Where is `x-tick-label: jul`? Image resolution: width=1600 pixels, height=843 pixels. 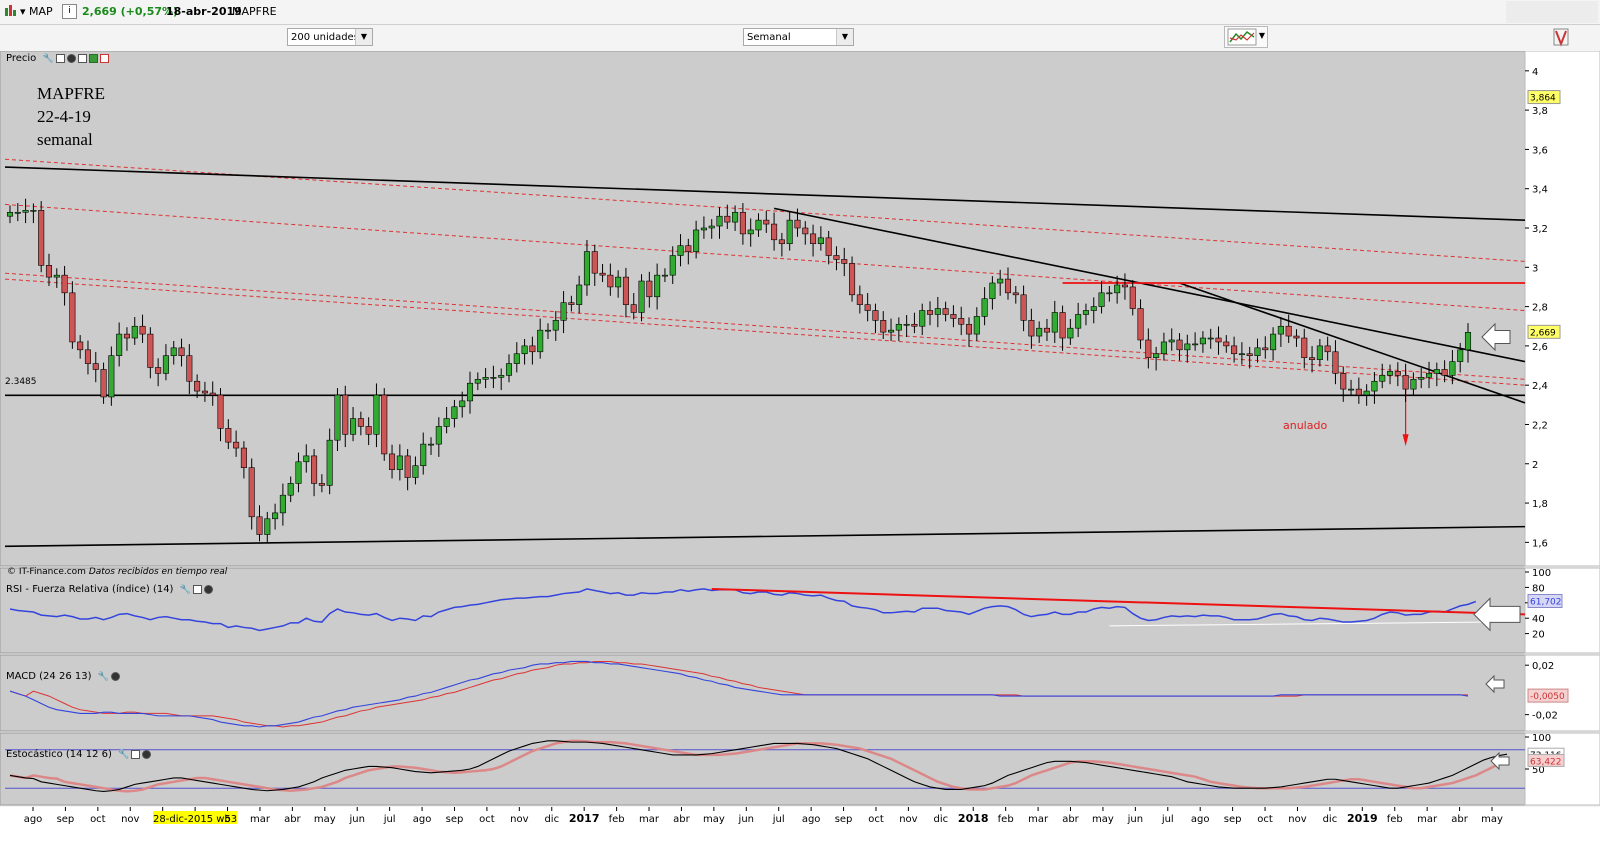 x-tick-label: jul is located at coordinates (1167, 819).